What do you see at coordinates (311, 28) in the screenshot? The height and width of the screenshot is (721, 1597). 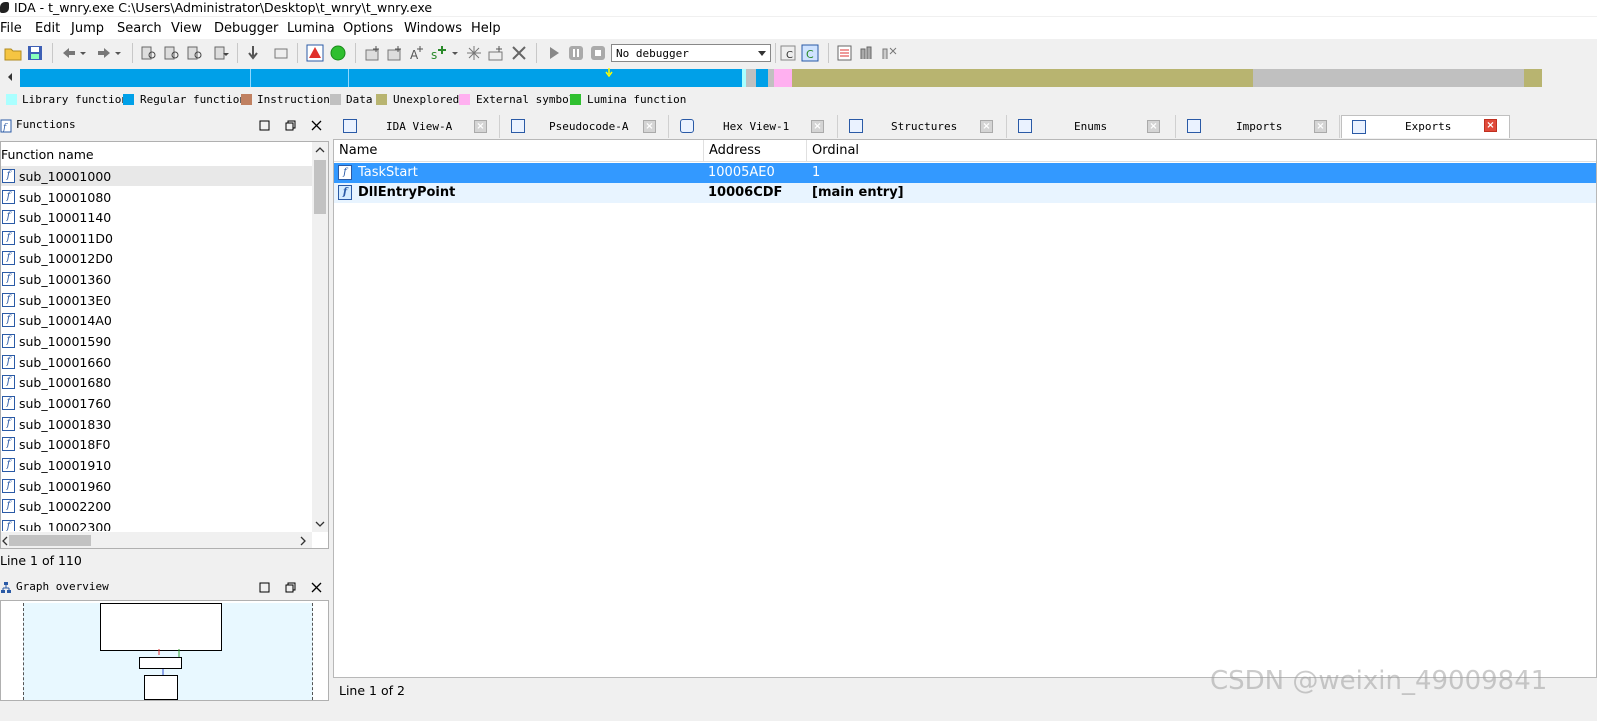 I see `menu-lumina: Lumina` at bounding box center [311, 28].